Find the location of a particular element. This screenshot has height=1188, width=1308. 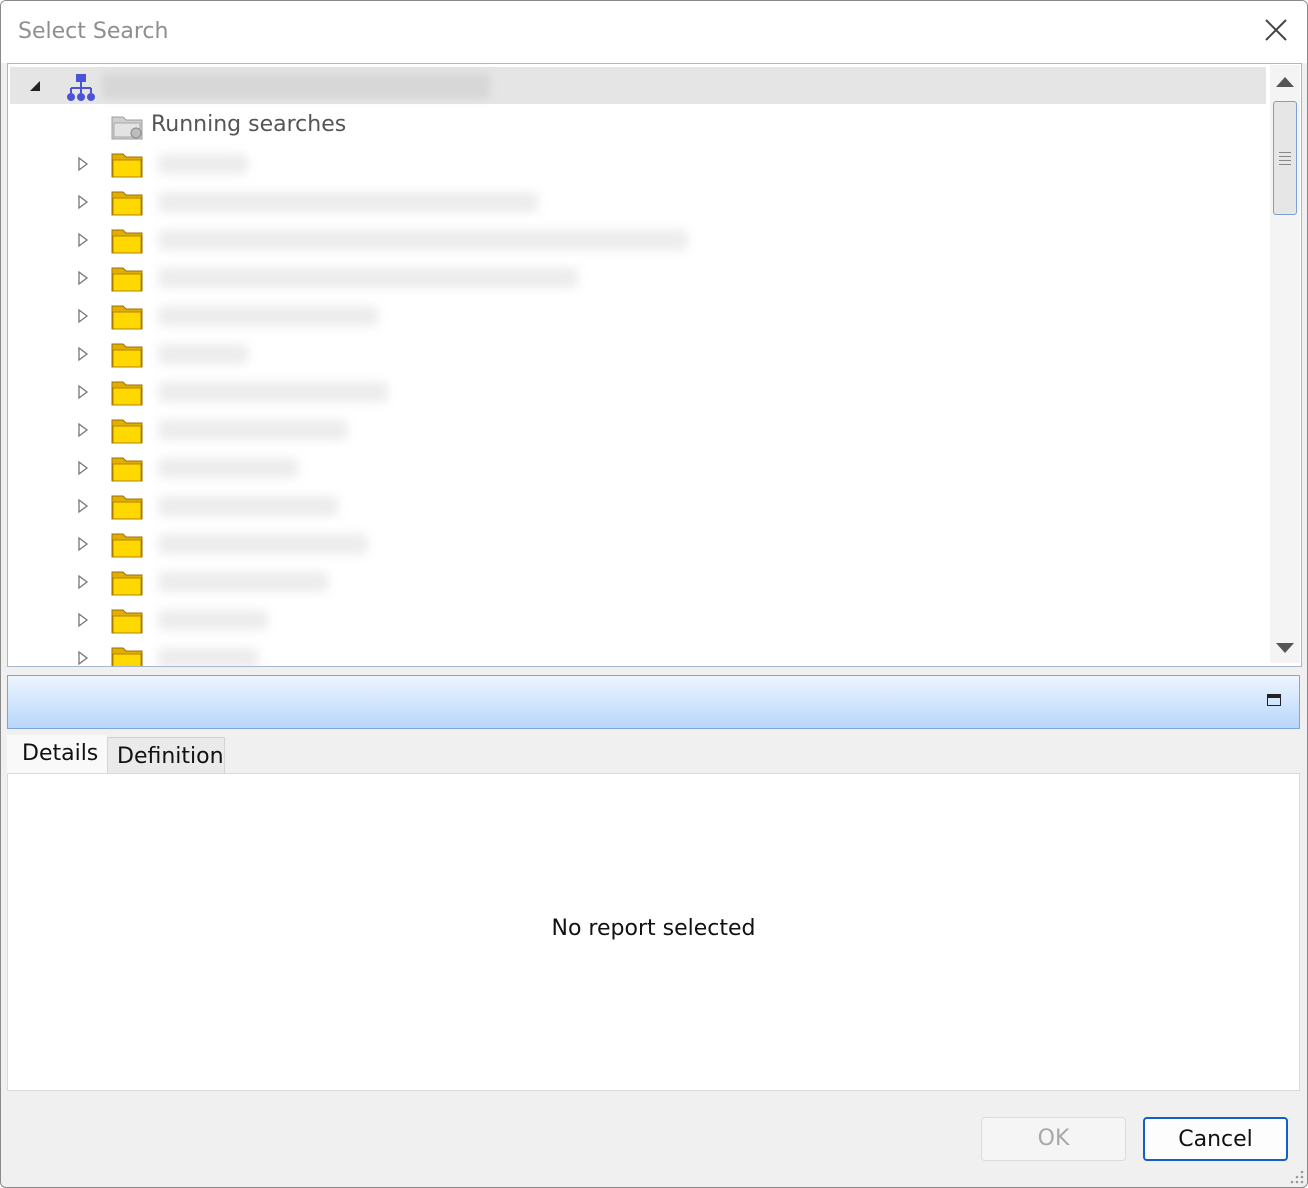

resize-grip-icon is located at coordinates (1296, 1176).